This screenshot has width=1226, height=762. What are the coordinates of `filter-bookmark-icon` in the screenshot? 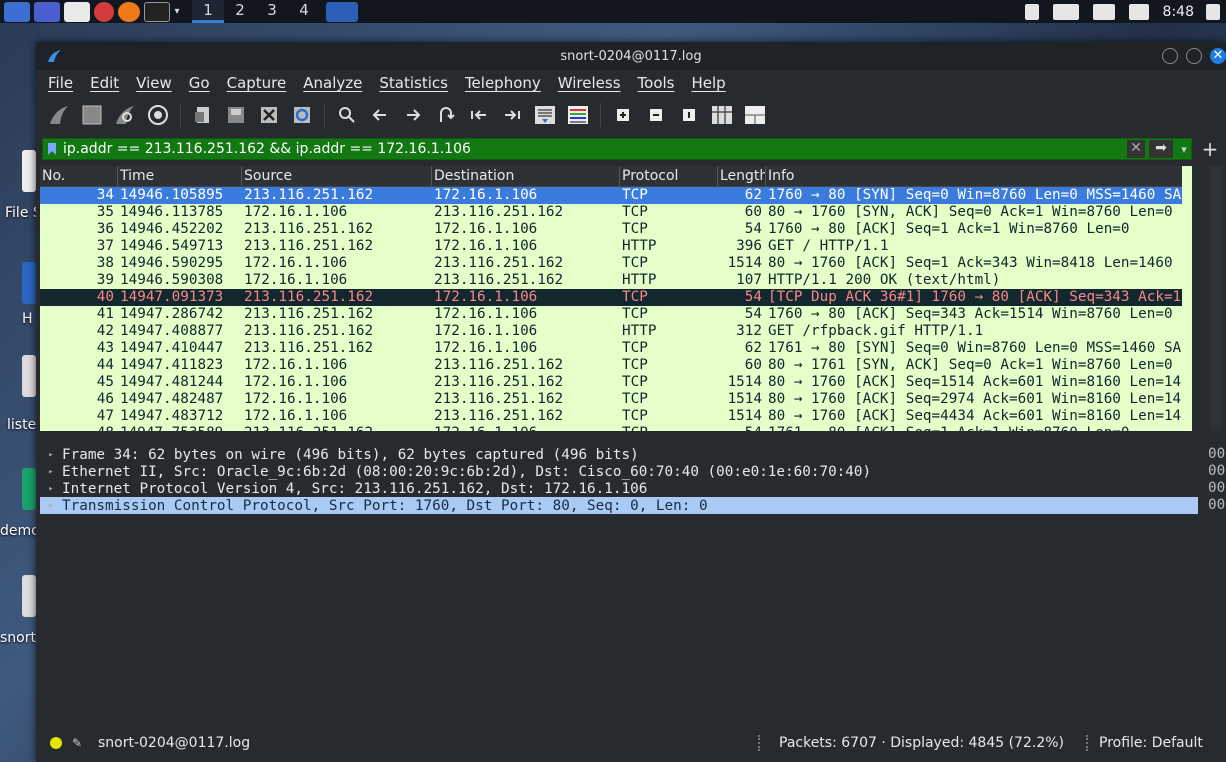 It's located at (52, 149).